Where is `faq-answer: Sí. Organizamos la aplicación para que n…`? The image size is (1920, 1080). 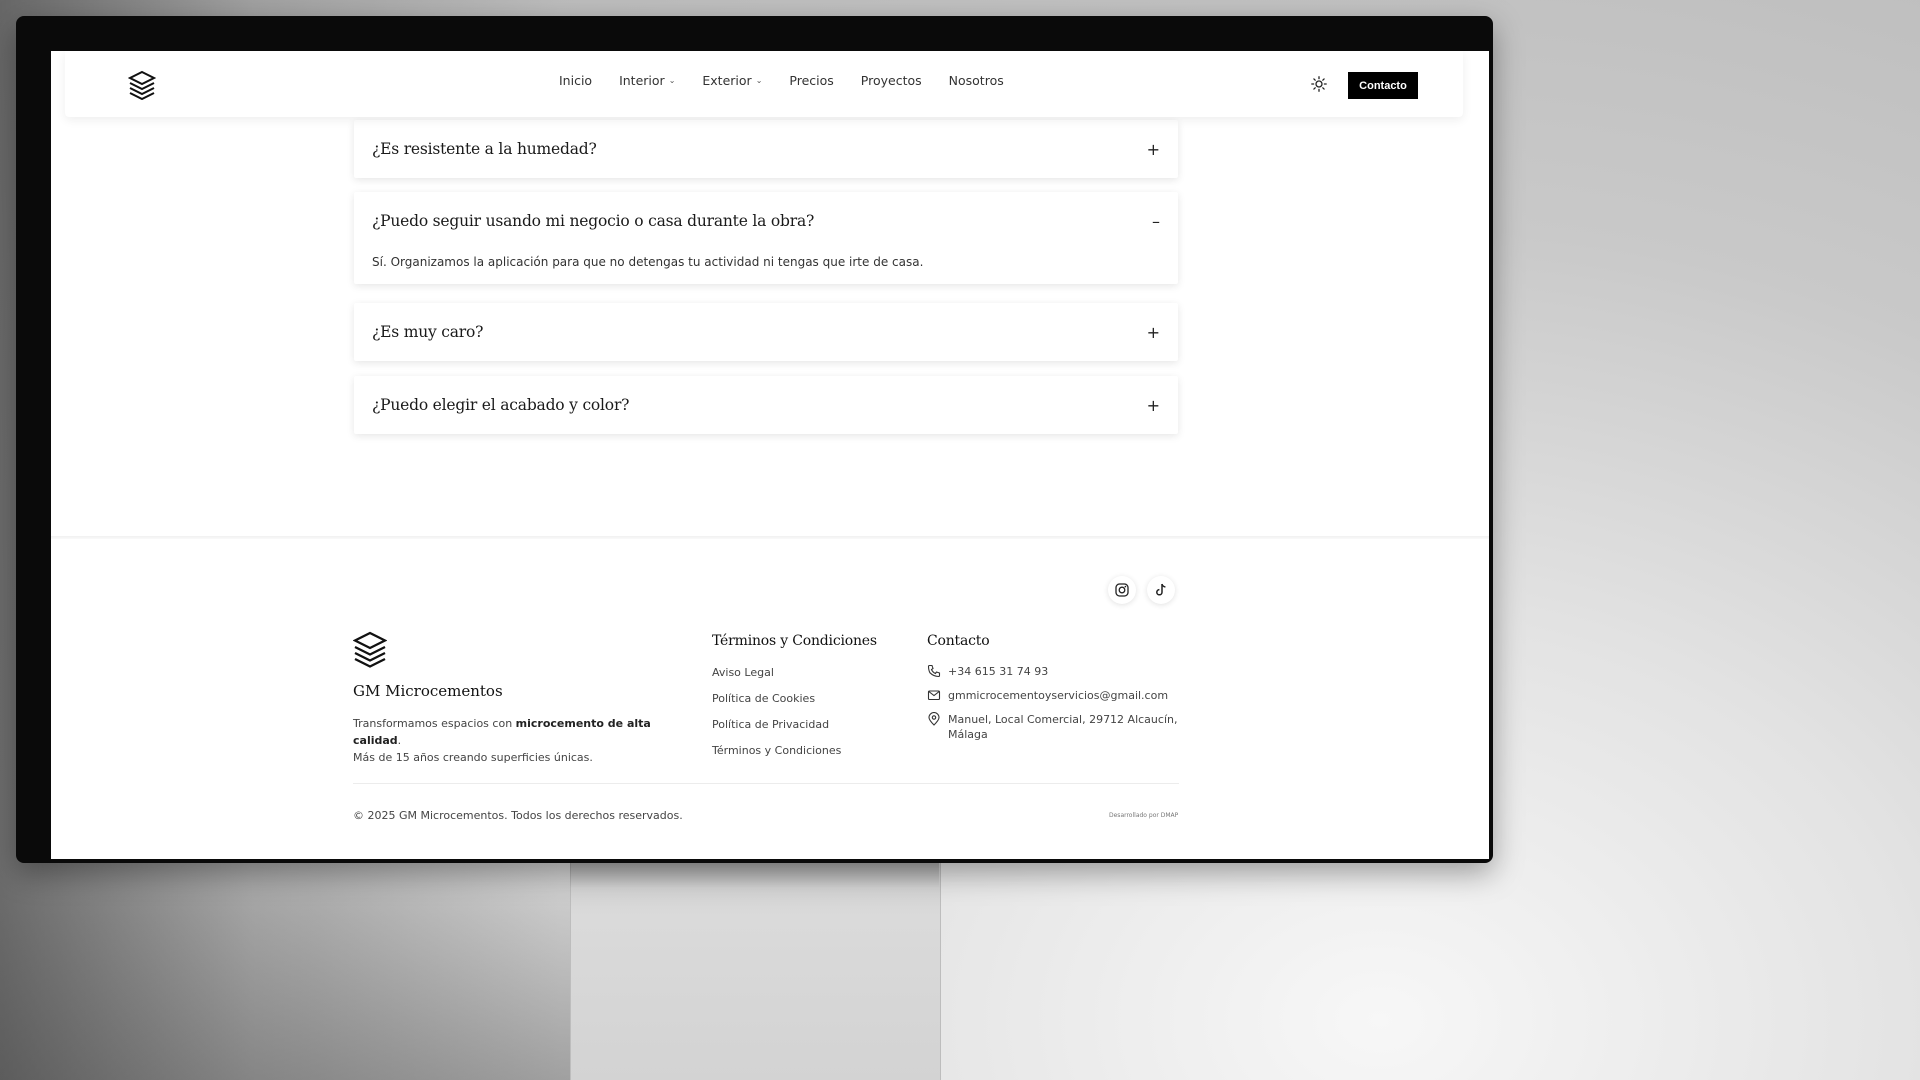 faq-answer: Sí. Organizamos la aplicación para que n… is located at coordinates (648, 262).